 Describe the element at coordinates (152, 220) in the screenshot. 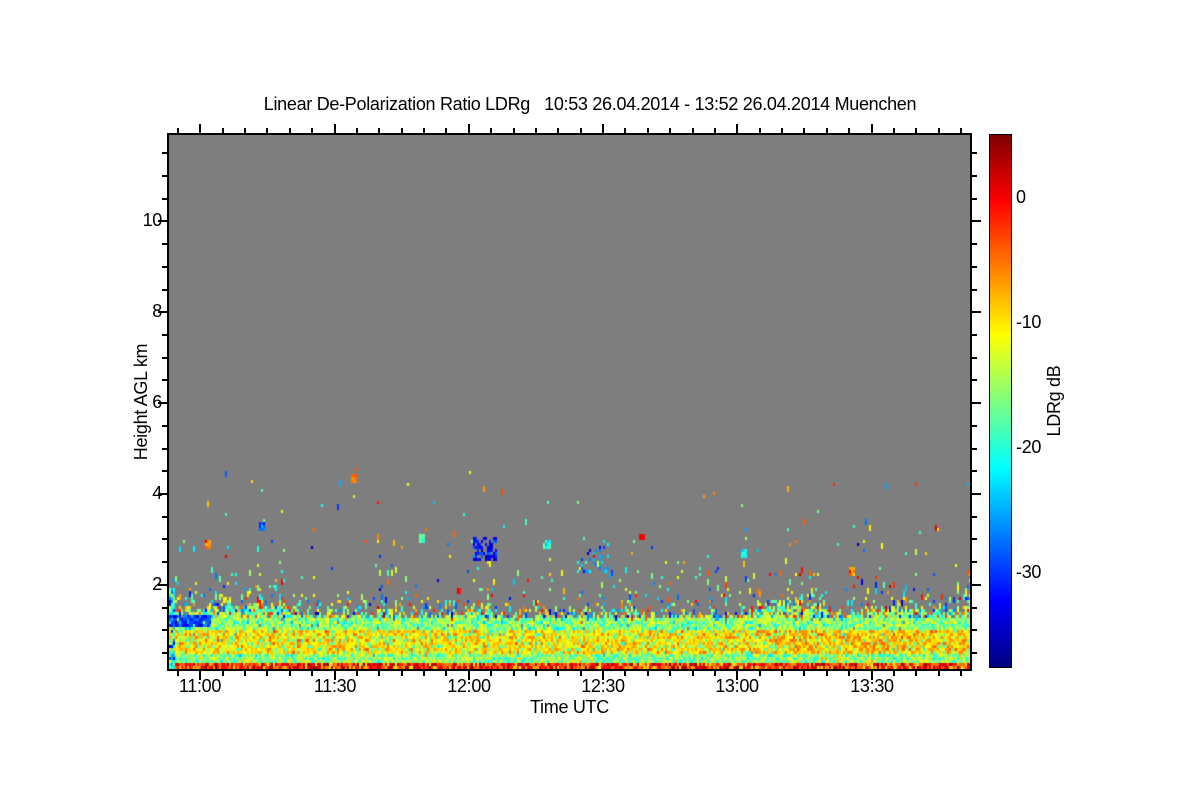

I see `y-tick-label: 10` at that location.